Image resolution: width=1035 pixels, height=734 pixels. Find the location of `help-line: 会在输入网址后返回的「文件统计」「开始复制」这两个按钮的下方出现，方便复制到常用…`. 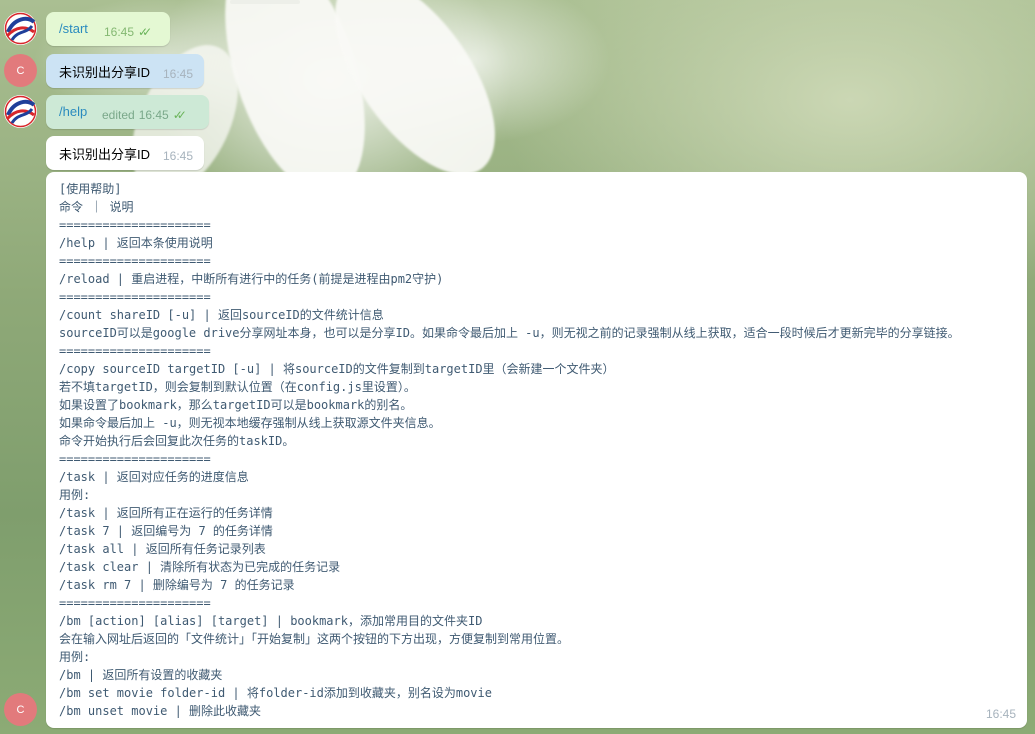

help-line: 会在输入网址后返回的「文件统计」「开始复制」这两个按钮的下方出现，方便复制到常用… is located at coordinates (314, 639).